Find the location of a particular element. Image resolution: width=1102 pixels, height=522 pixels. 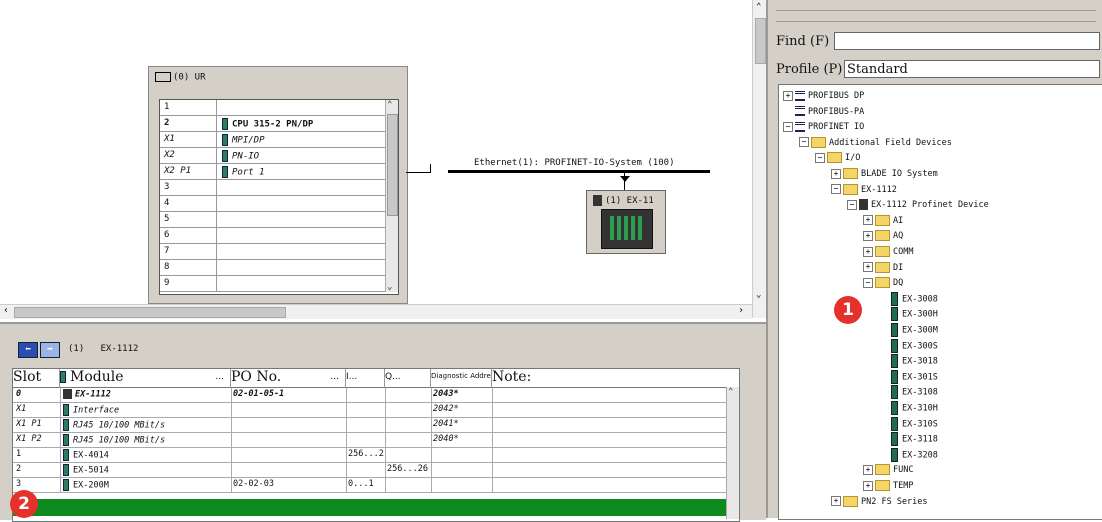

tree-item: EX-3008 is located at coordinates (908, 298).